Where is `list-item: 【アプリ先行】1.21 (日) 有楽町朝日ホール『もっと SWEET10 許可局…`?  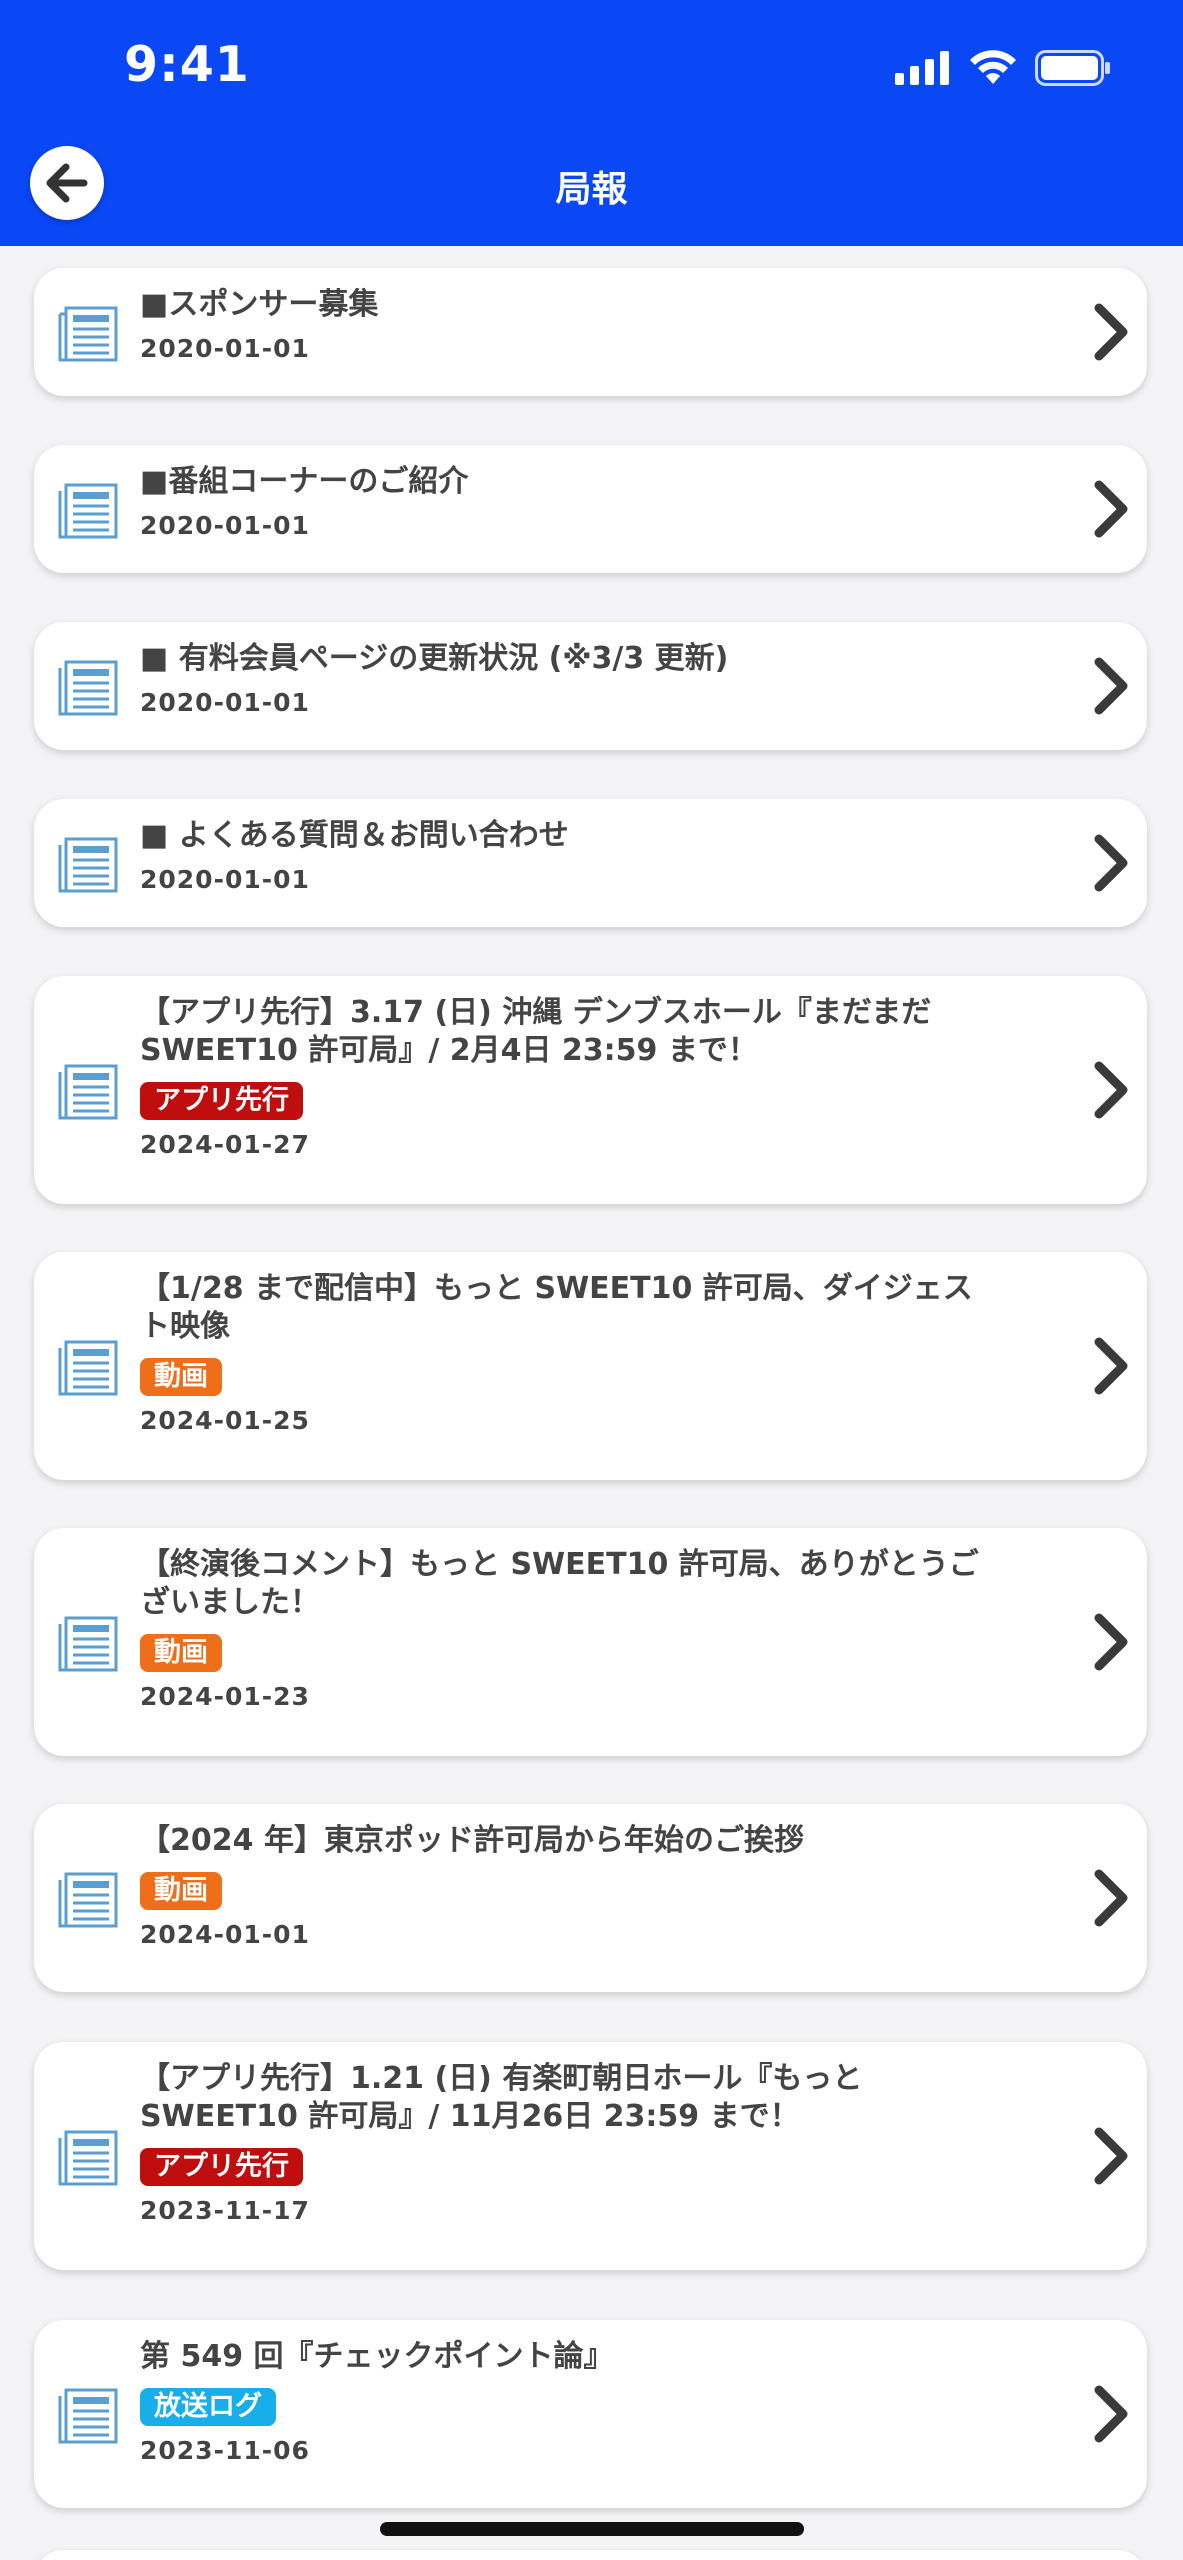 list-item: 【アプリ先行】1.21 (日) 有楽町朝日ホール『もっと SWEET10 許可局… is located at coordinates (590, 2156).